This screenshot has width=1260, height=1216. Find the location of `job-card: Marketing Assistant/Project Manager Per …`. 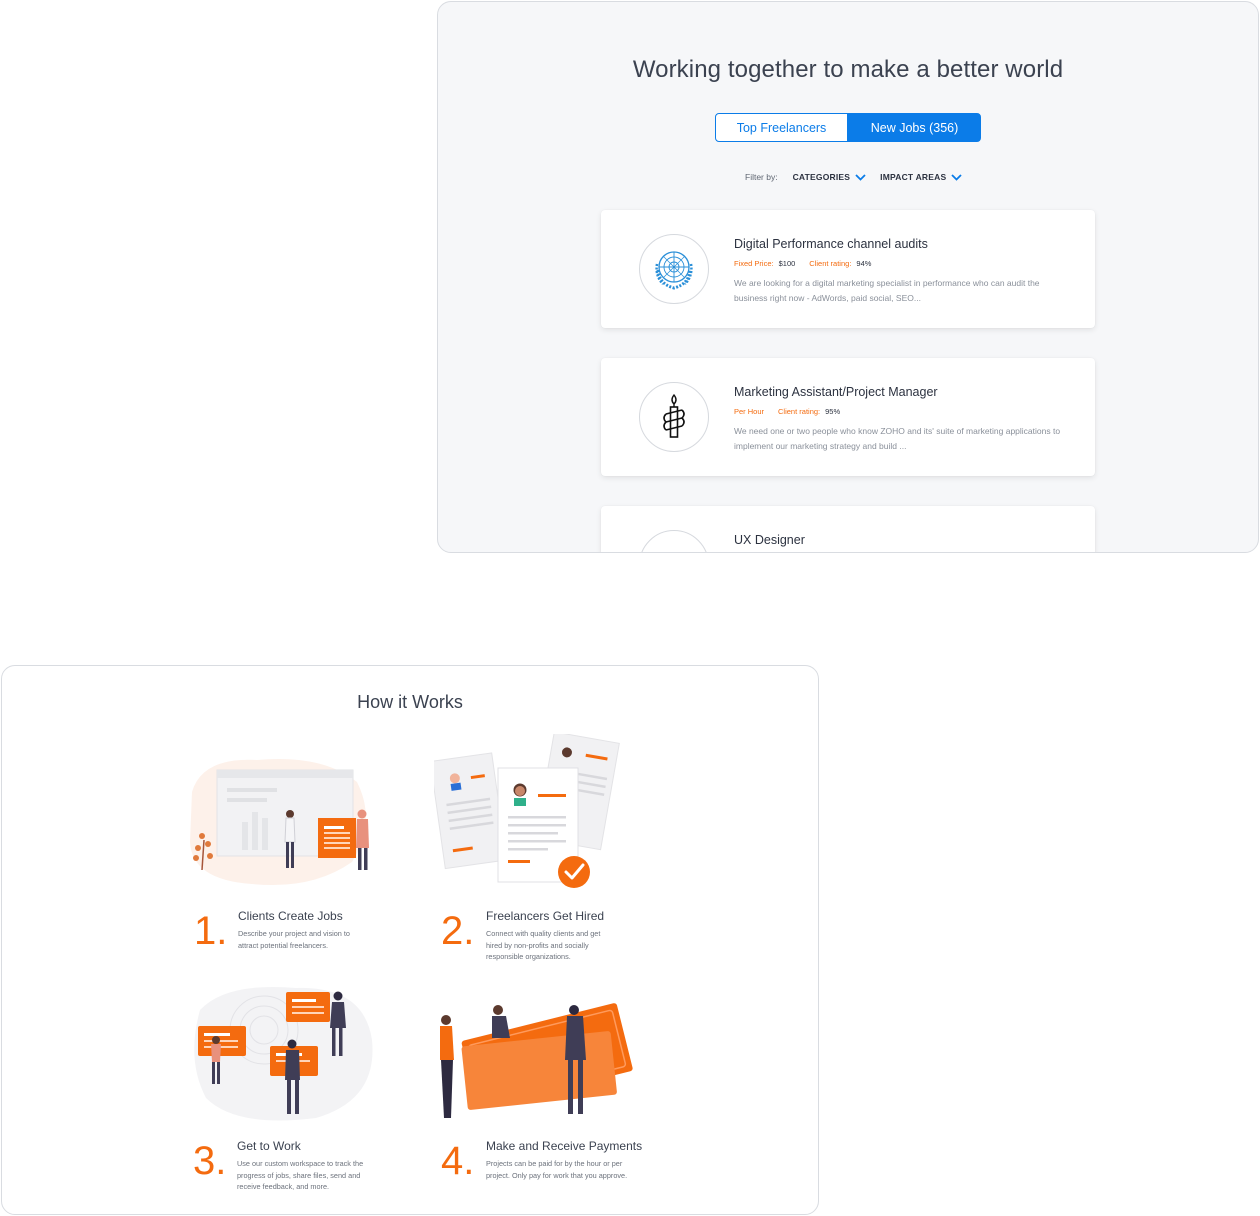

job-card: Marketing Assistant/Project Manager Per … is located at coordinates (848, 417).